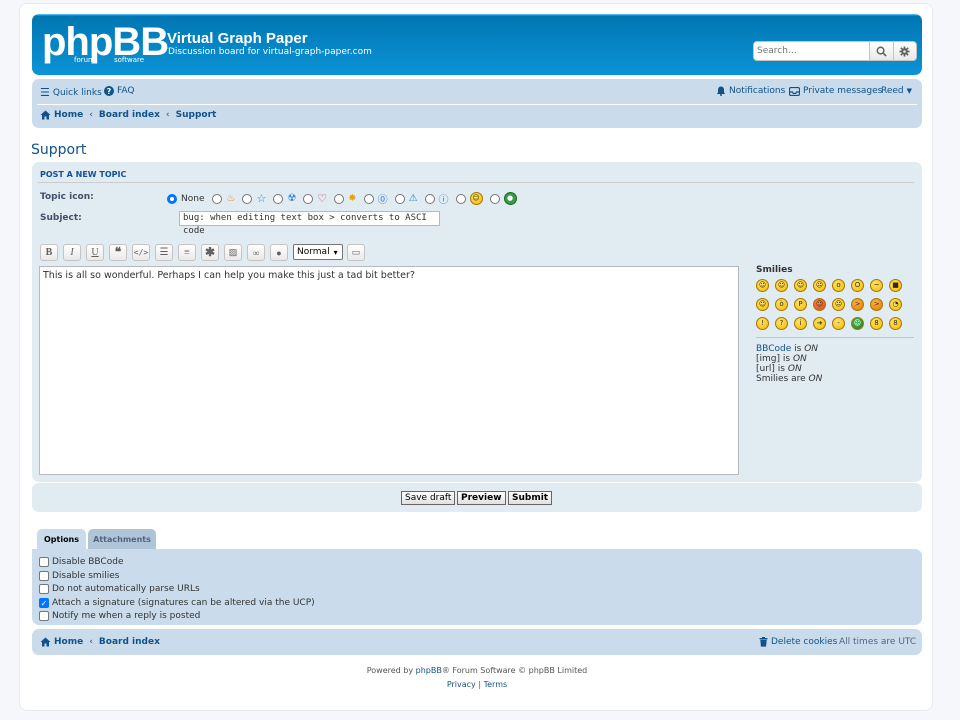  What do you see at coordinates (494, 198) in the screenshot?
I see `topic-icon-radio-alien` at bounding box center [494, 198].